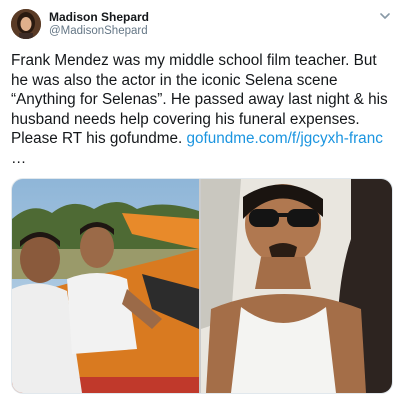 The height and width of the screenshot is (400, 404). I want to click on gofundme-link: gofundme.com/f/jgcyxh-franc, so click(284, 138).